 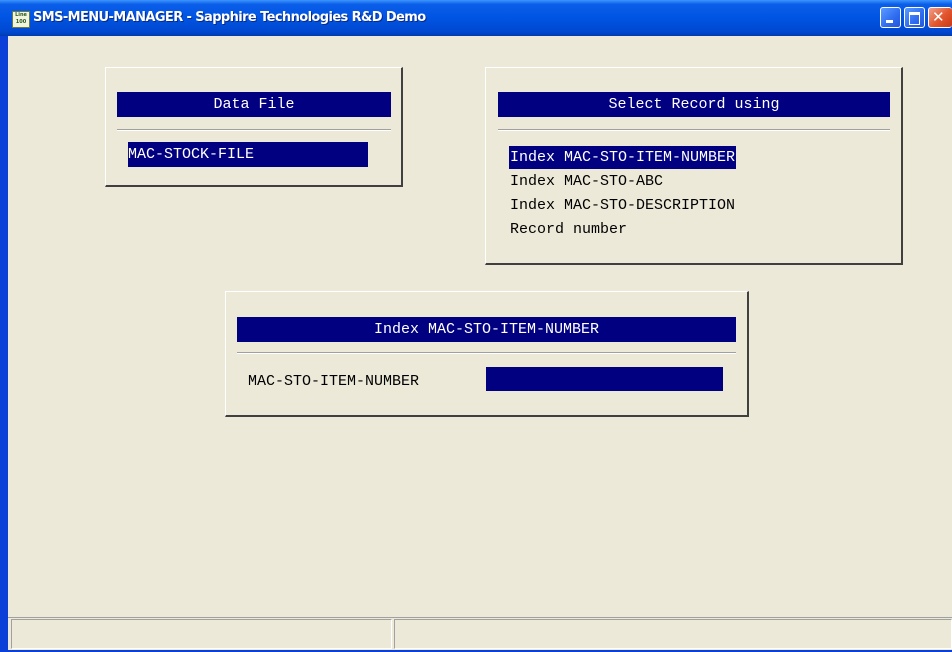 What do you see at coordinates (914, 17) in the screenshot?
I see `maximize-button` at bounding box center [914, 17].